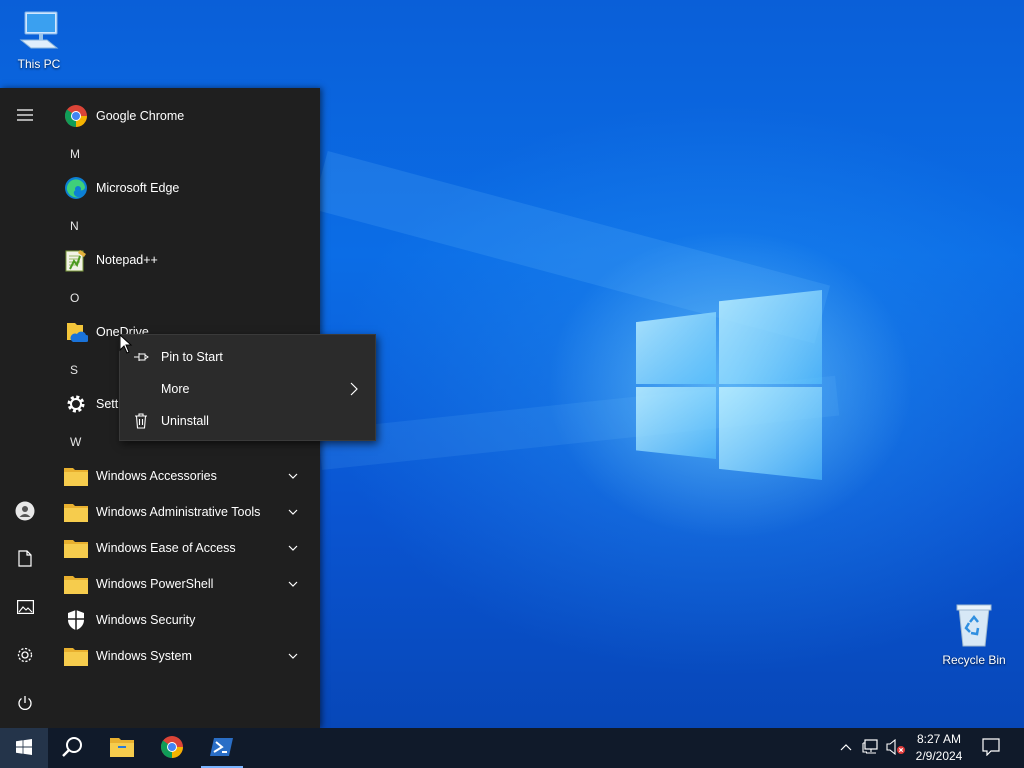 Image resolution: width=1024 pixels, height=768 pixels. I want to click on clock-date: 2/9/2024, so click(939, 756).